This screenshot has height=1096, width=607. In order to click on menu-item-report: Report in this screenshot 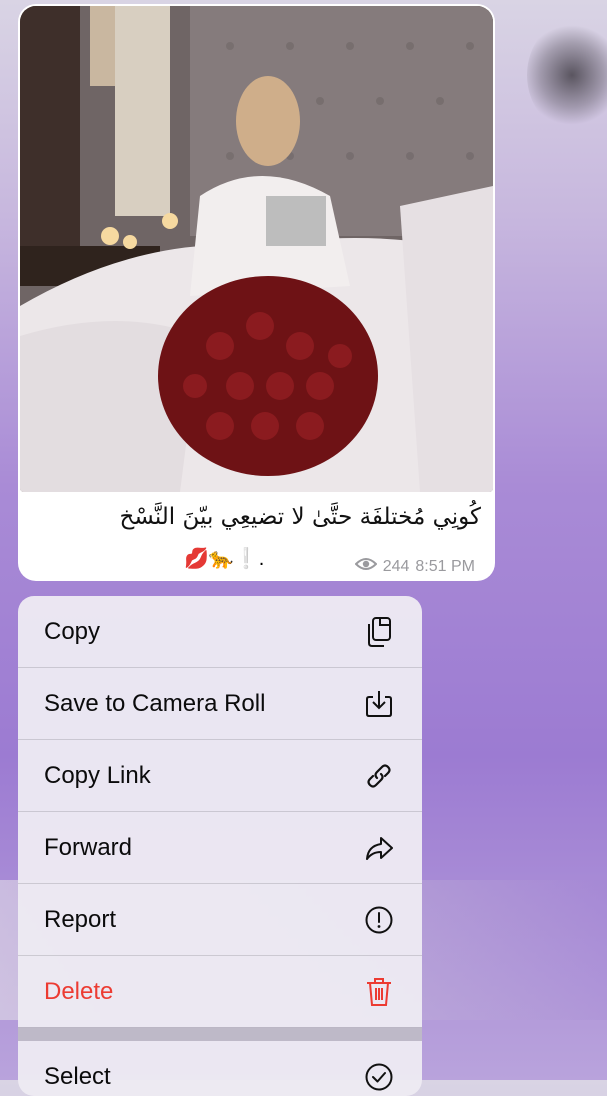, I will do `click(220, 920)`.